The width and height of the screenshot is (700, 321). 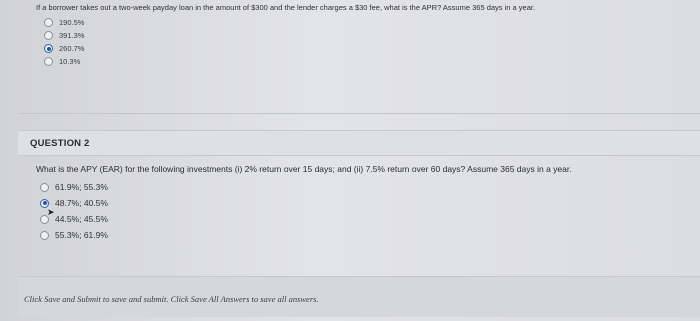 What do you see at coordinates (368, 219) in the screenshot?
I see `question-2-option: 44.5%; 45.5%` at bounding box center [368, 219].